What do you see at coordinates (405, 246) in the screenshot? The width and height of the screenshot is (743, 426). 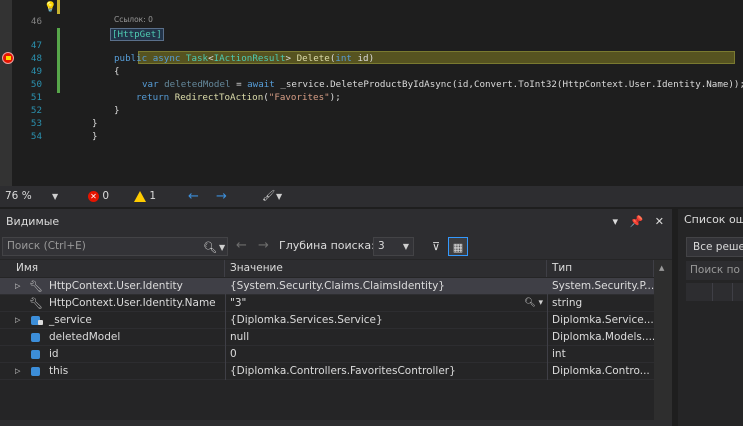 I see `chevron-down-icon: ▼` at bounding box center [405, 246].